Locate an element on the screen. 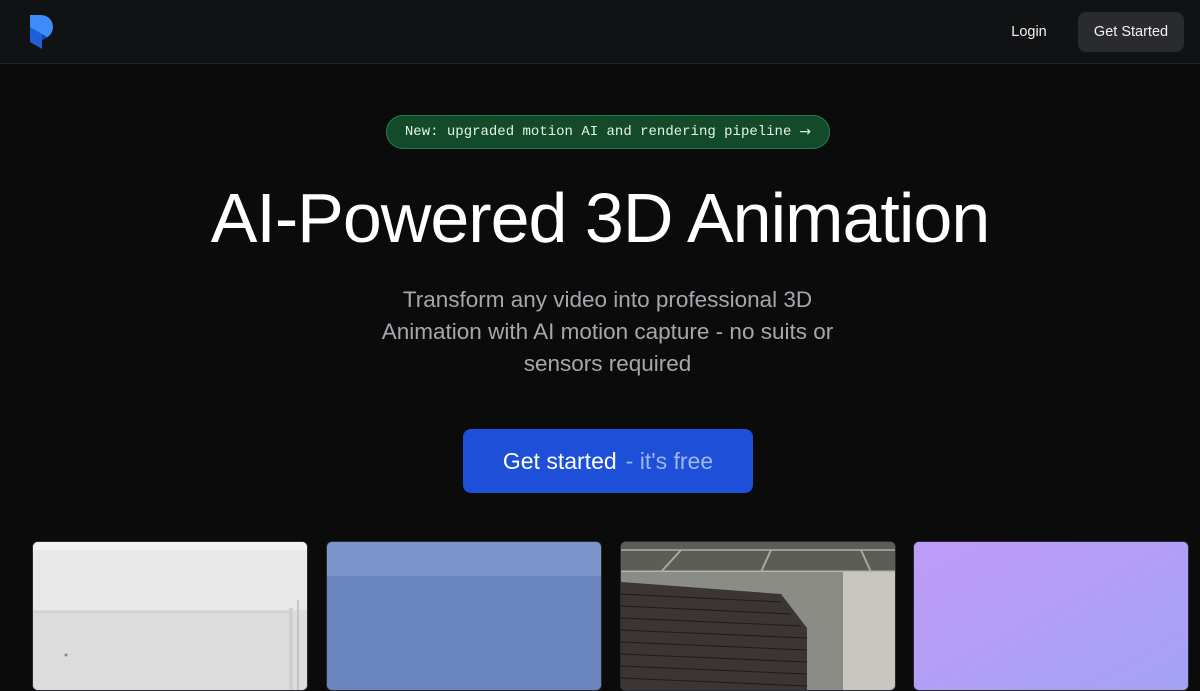 The width and height of the screenshot is (1200, 691). gallery-card-room is located at coordinates (170, 616).